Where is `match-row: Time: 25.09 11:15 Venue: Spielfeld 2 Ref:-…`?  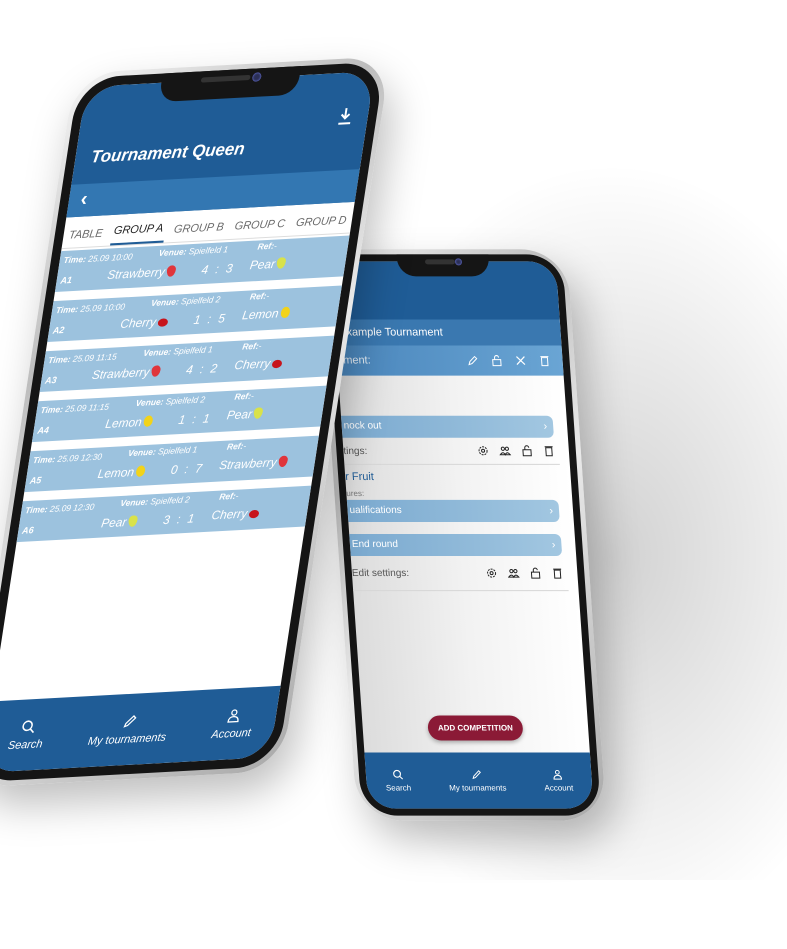
match-row: Time: 25.09 11:15 Venue: Spielfeld 2 Ref:-… is located at coordinates (179, 414).